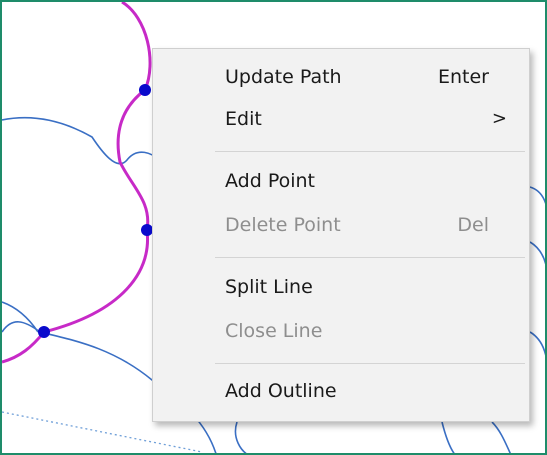  I want to click on menu-item-label: Edit, so click(243, 119).